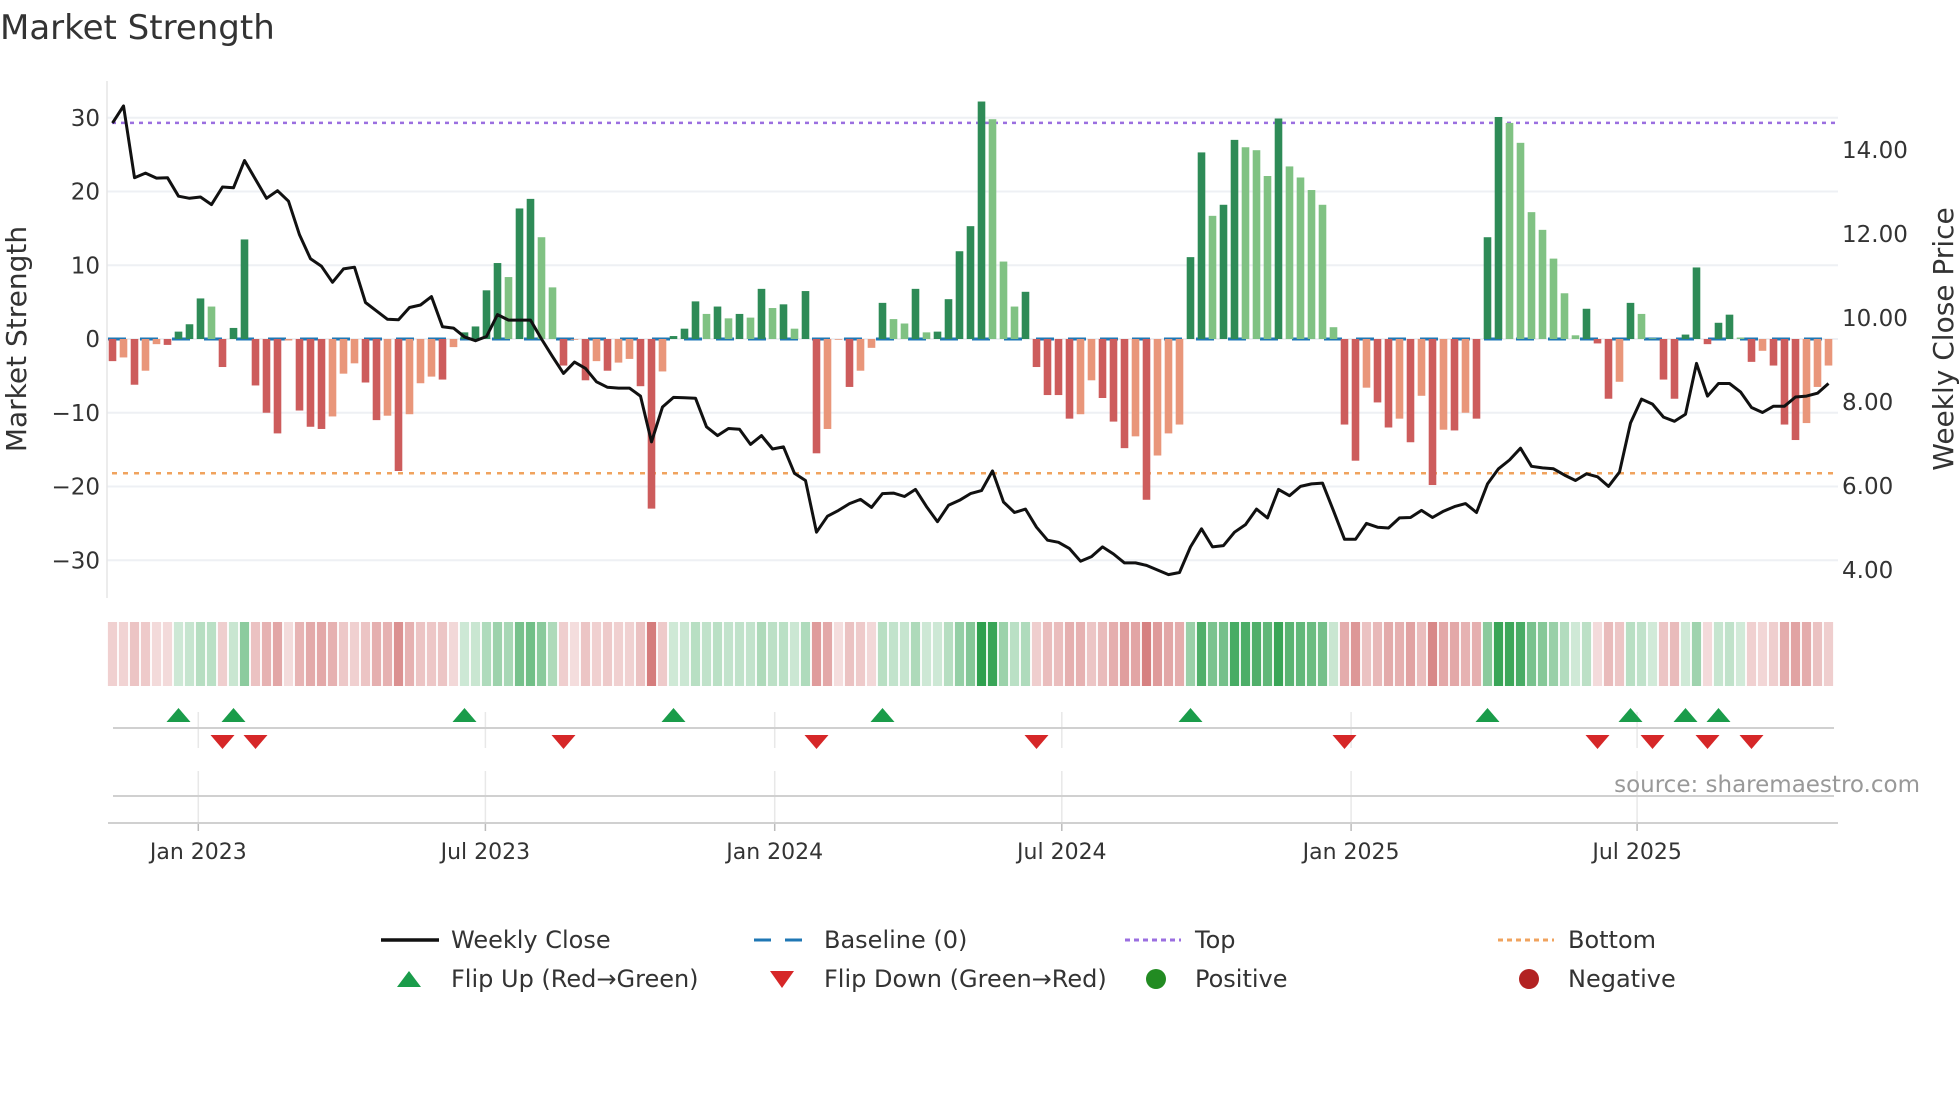 This screenshot has height=1102, width=1960. Describe the element at coordinates (531, 940) in the screenshot. I see `legend-label: Weekly Close` at that location.